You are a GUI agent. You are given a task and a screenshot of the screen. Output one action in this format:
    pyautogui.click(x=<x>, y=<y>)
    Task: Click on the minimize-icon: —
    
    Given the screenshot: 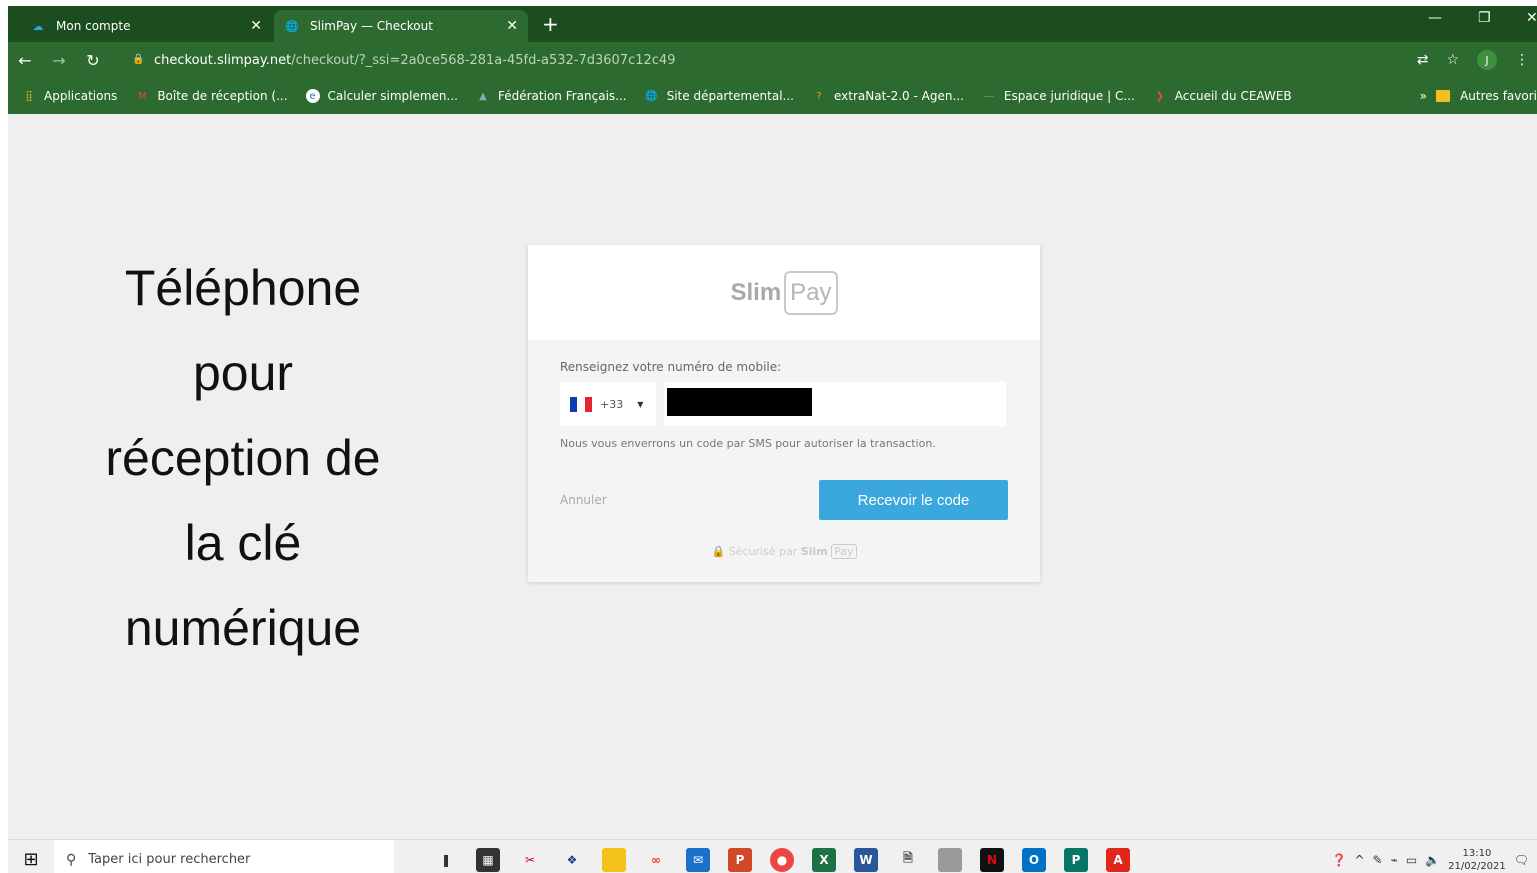 What is the action you would take?
    pyautogui.click(x=1435, y=18)
    